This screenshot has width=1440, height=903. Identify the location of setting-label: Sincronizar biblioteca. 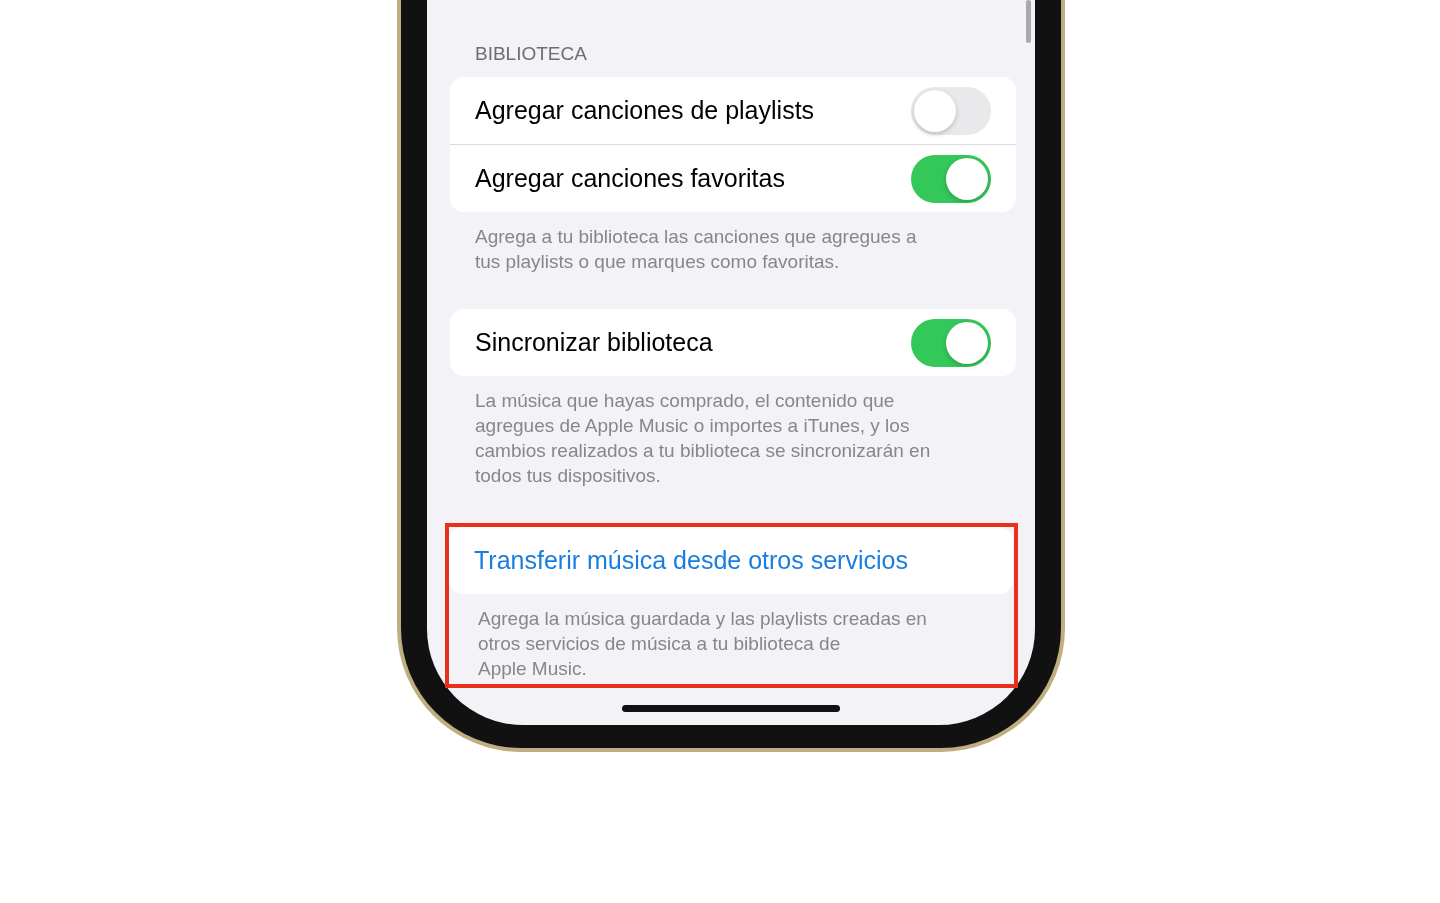
(594, 342).